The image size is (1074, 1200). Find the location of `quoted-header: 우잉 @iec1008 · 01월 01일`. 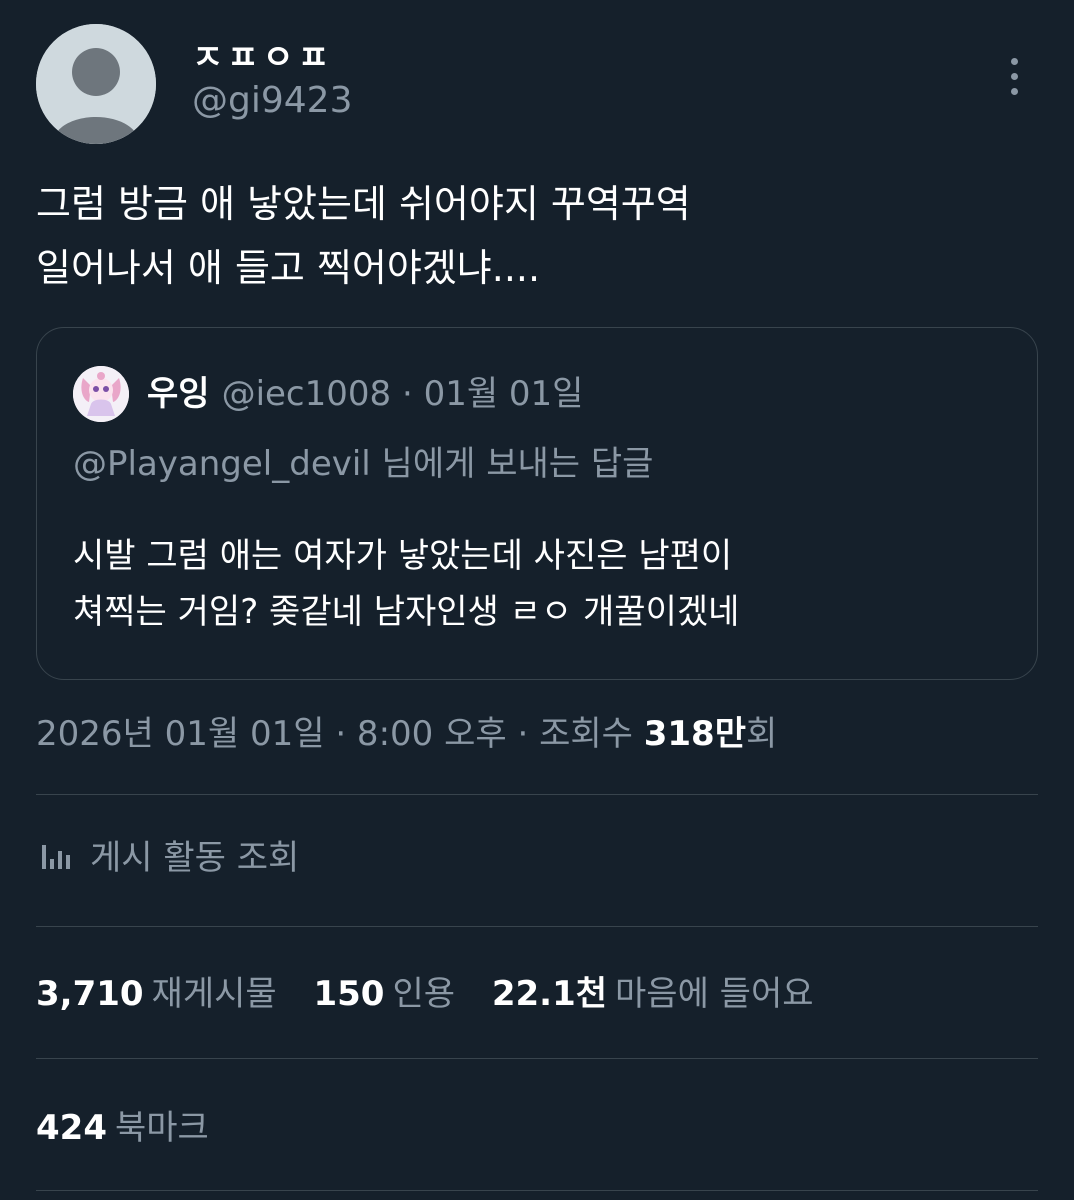

quoted-header: 우잉 @iec1008 · 01월 01일 is located at coordinates (365, 394).